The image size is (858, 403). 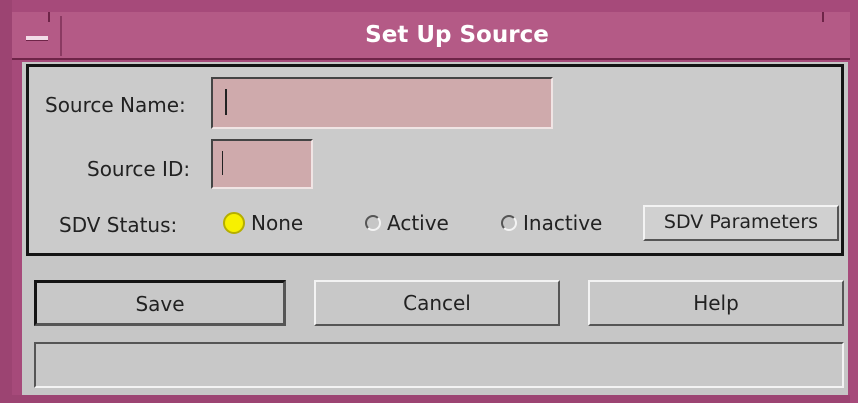 What do you see at coordinates (277, 223) in the screenshot?
I see `sdv-radio-none-label: None` at bounding box center [277, 223].